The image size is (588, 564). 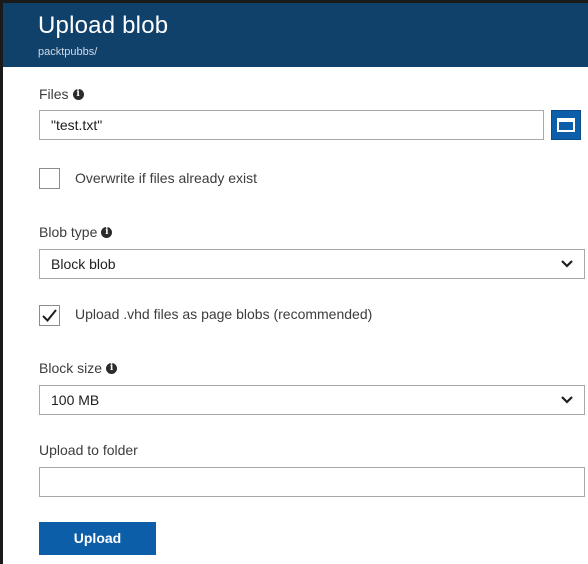 I want to click on block-size-value: 100 MB, so click(x=75, y=400).